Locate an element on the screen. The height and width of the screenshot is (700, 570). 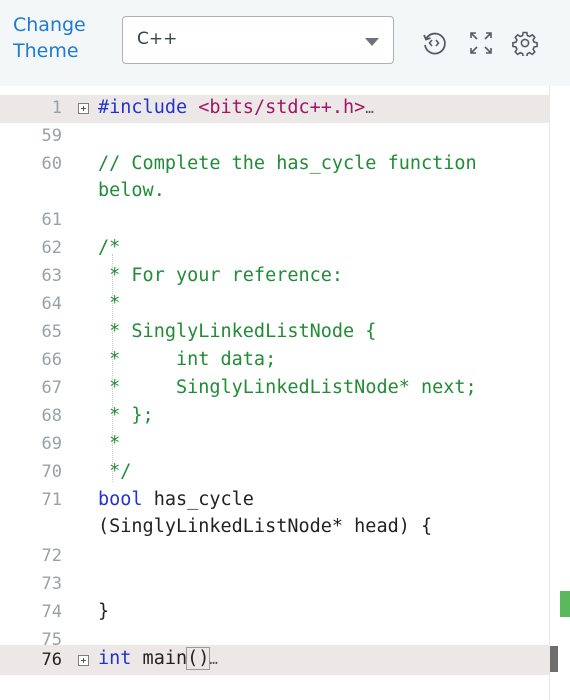
include-header: <bits/stdc++.h> is located at coordinates (282, 107).